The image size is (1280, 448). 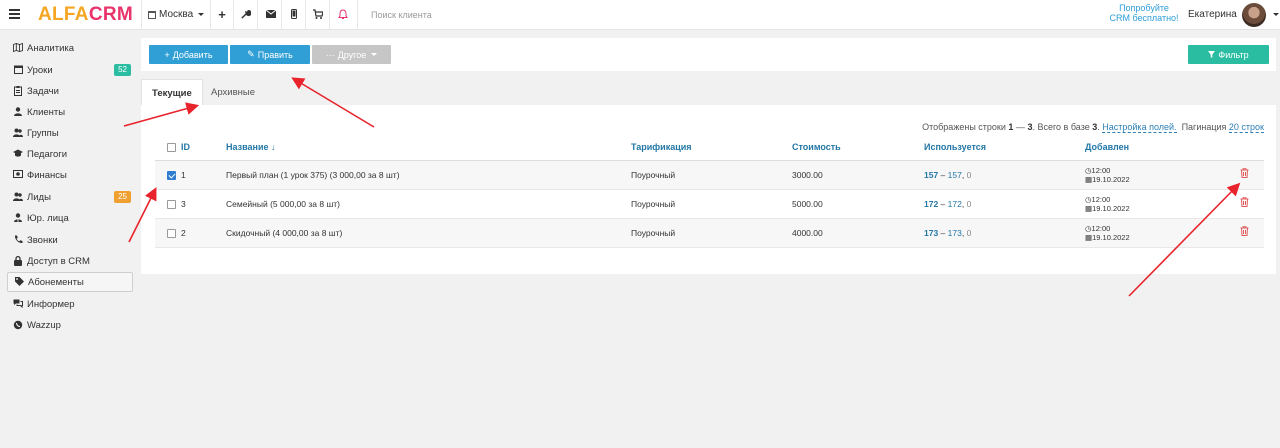 I want to click on filter-button: Фильтр, so click(x=1228, y=54).